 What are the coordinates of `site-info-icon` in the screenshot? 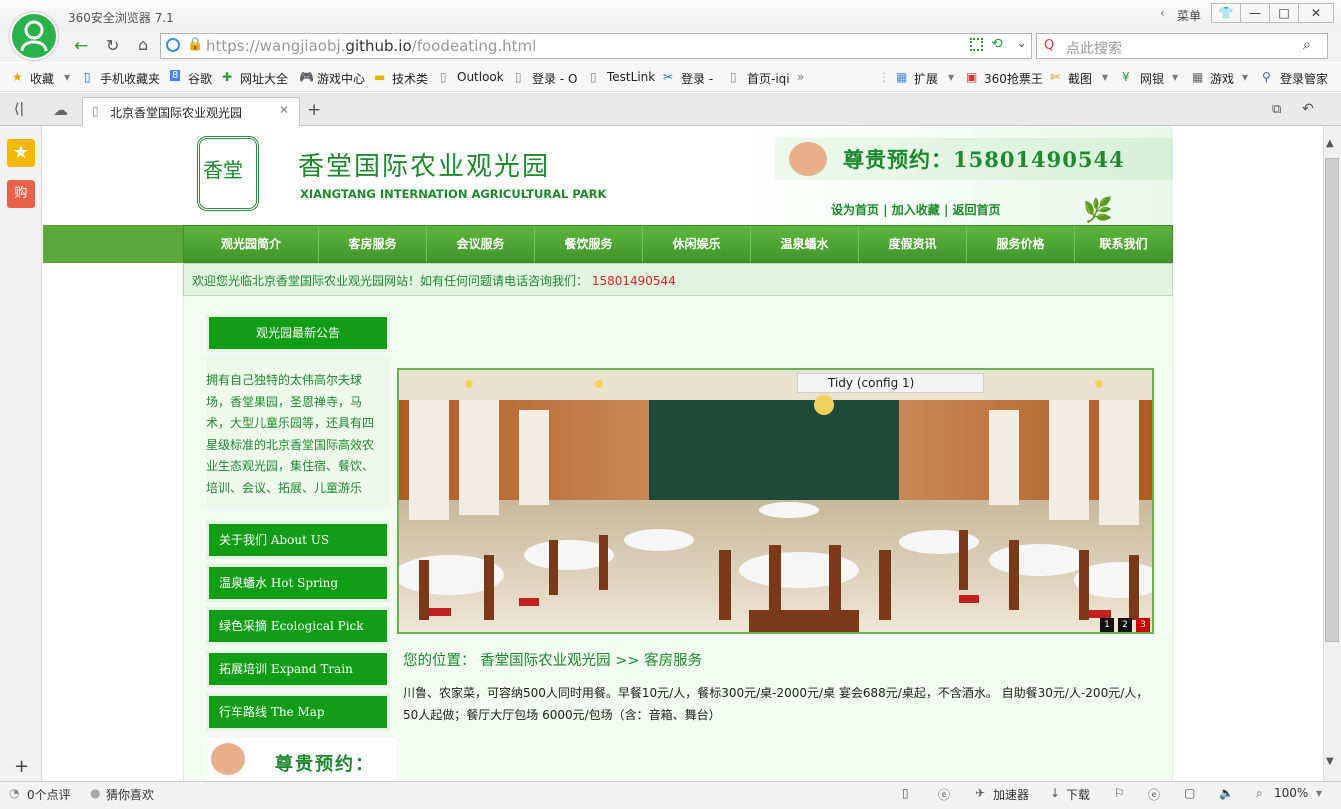 It's located at (173, 45).